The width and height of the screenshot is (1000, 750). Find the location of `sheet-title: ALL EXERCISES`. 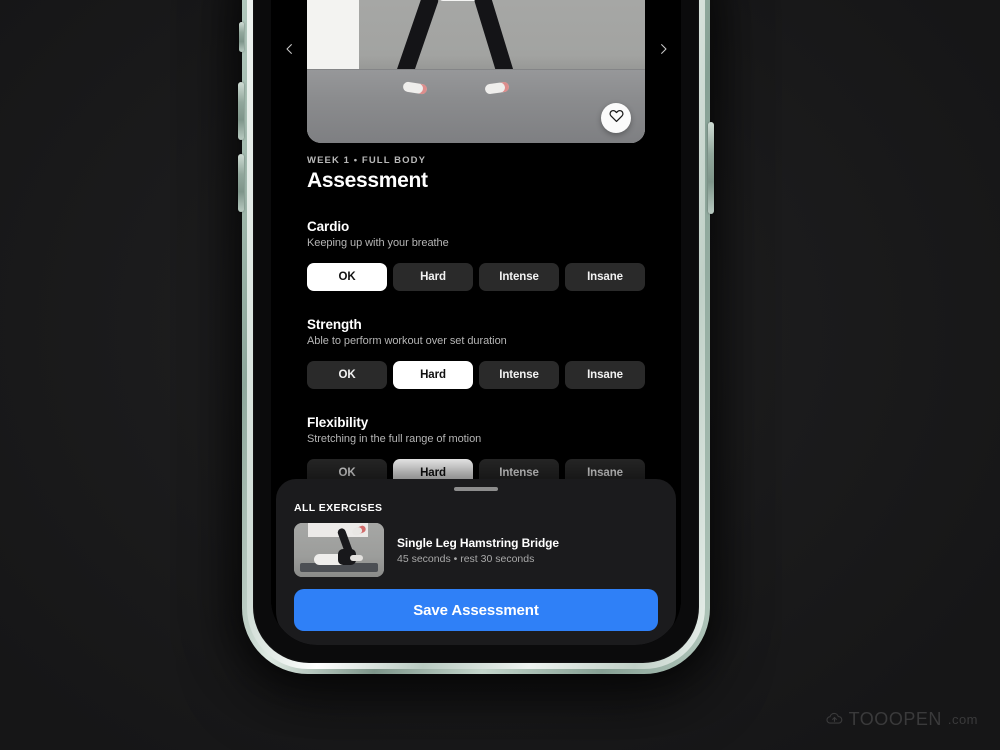

sheet-title: ALL EXERCISES is located at coordinates (338, 508).